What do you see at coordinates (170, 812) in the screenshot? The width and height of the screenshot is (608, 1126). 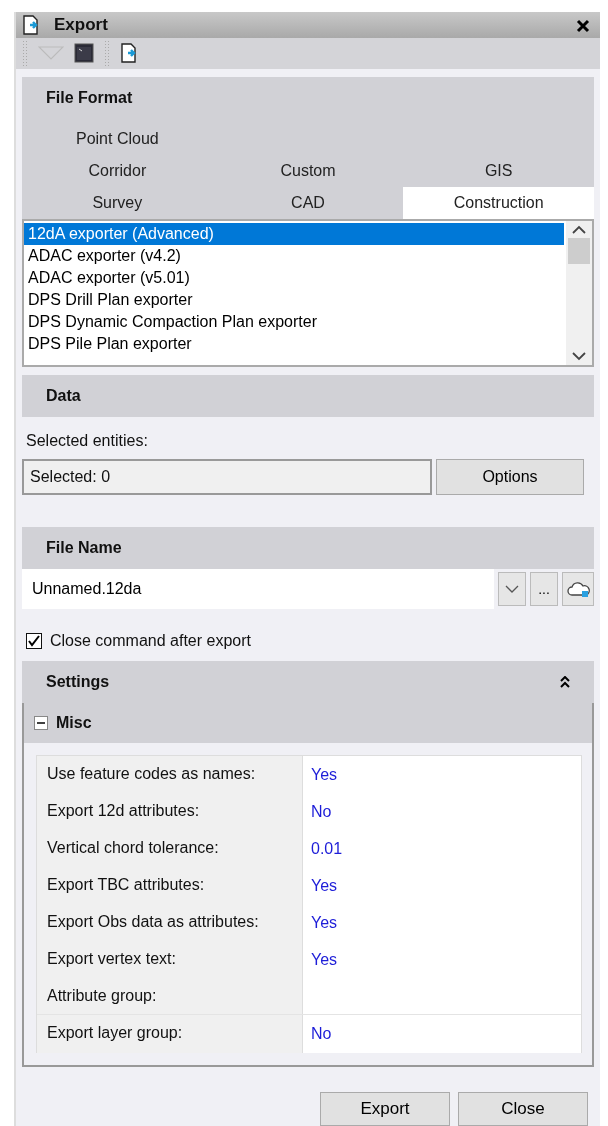 I see `property-name: Export 12d attributes:` at bounding box center [170, 812].